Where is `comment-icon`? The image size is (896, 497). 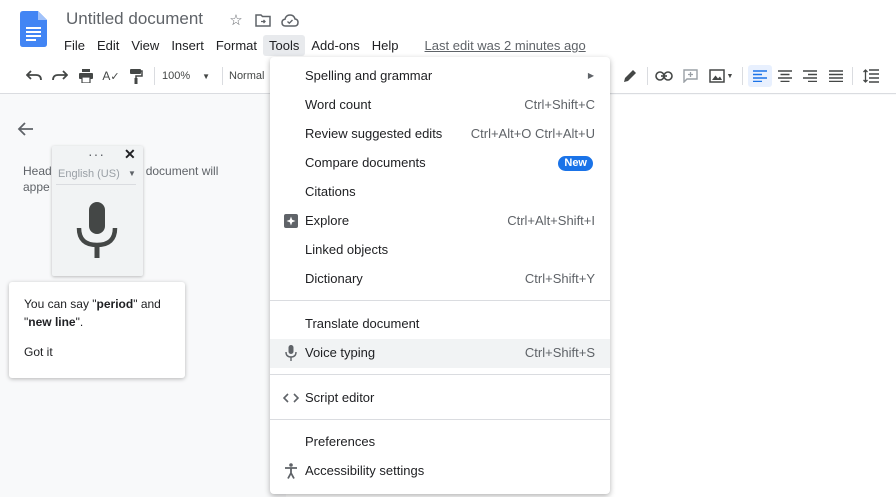
comment-icon is located at coordinates (690, 76).